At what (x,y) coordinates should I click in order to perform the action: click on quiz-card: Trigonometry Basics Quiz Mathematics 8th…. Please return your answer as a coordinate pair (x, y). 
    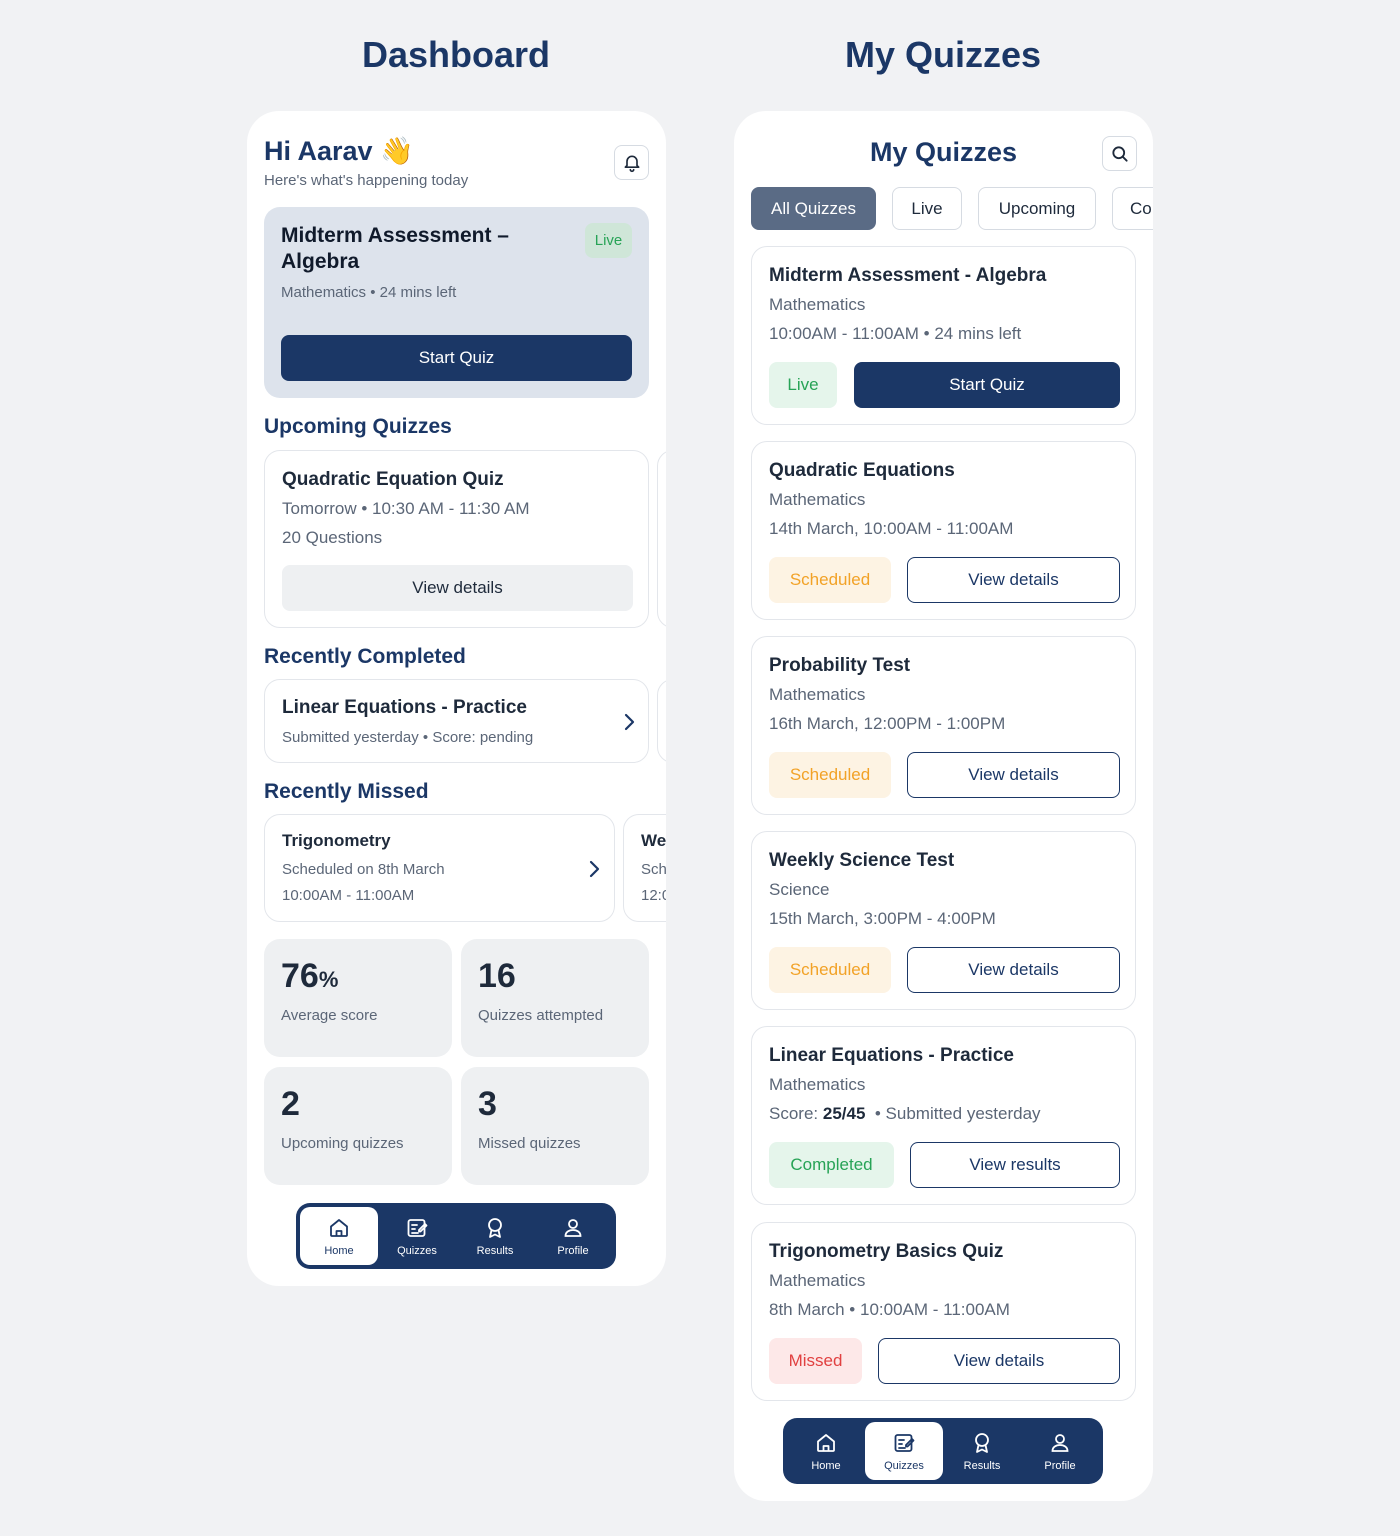
    Looking at the image, I should click on (943, 1311).